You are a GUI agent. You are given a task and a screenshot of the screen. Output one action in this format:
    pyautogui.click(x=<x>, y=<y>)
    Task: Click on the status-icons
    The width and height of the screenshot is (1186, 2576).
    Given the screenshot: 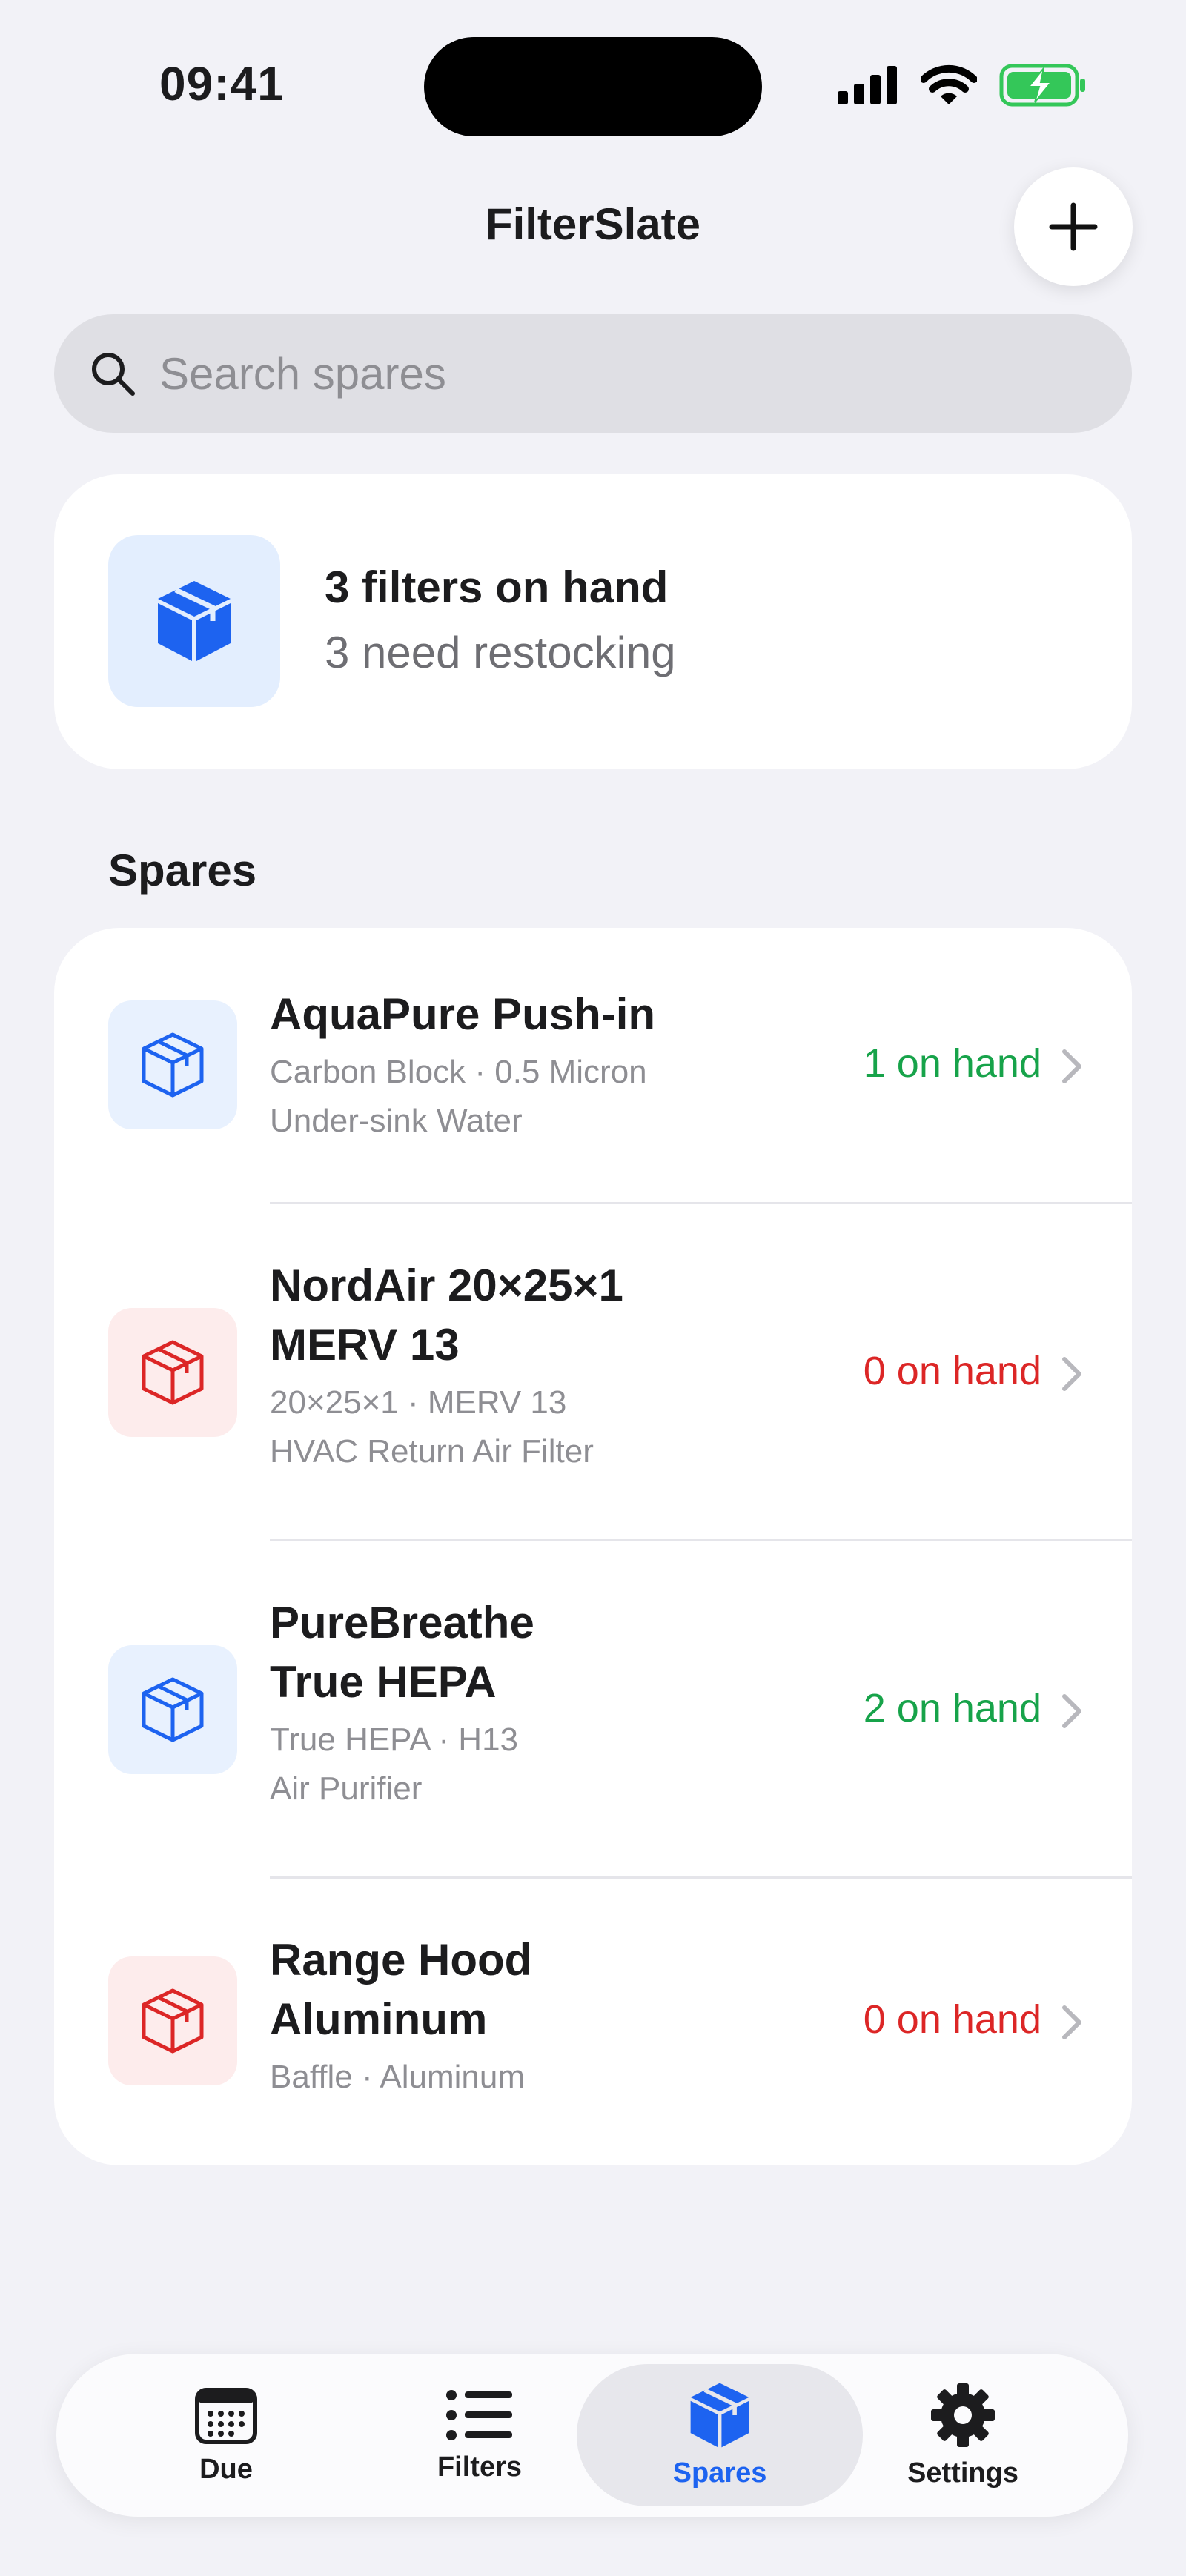 What is the action you would take?
    pyautogui.click(x=962, y=85)
    